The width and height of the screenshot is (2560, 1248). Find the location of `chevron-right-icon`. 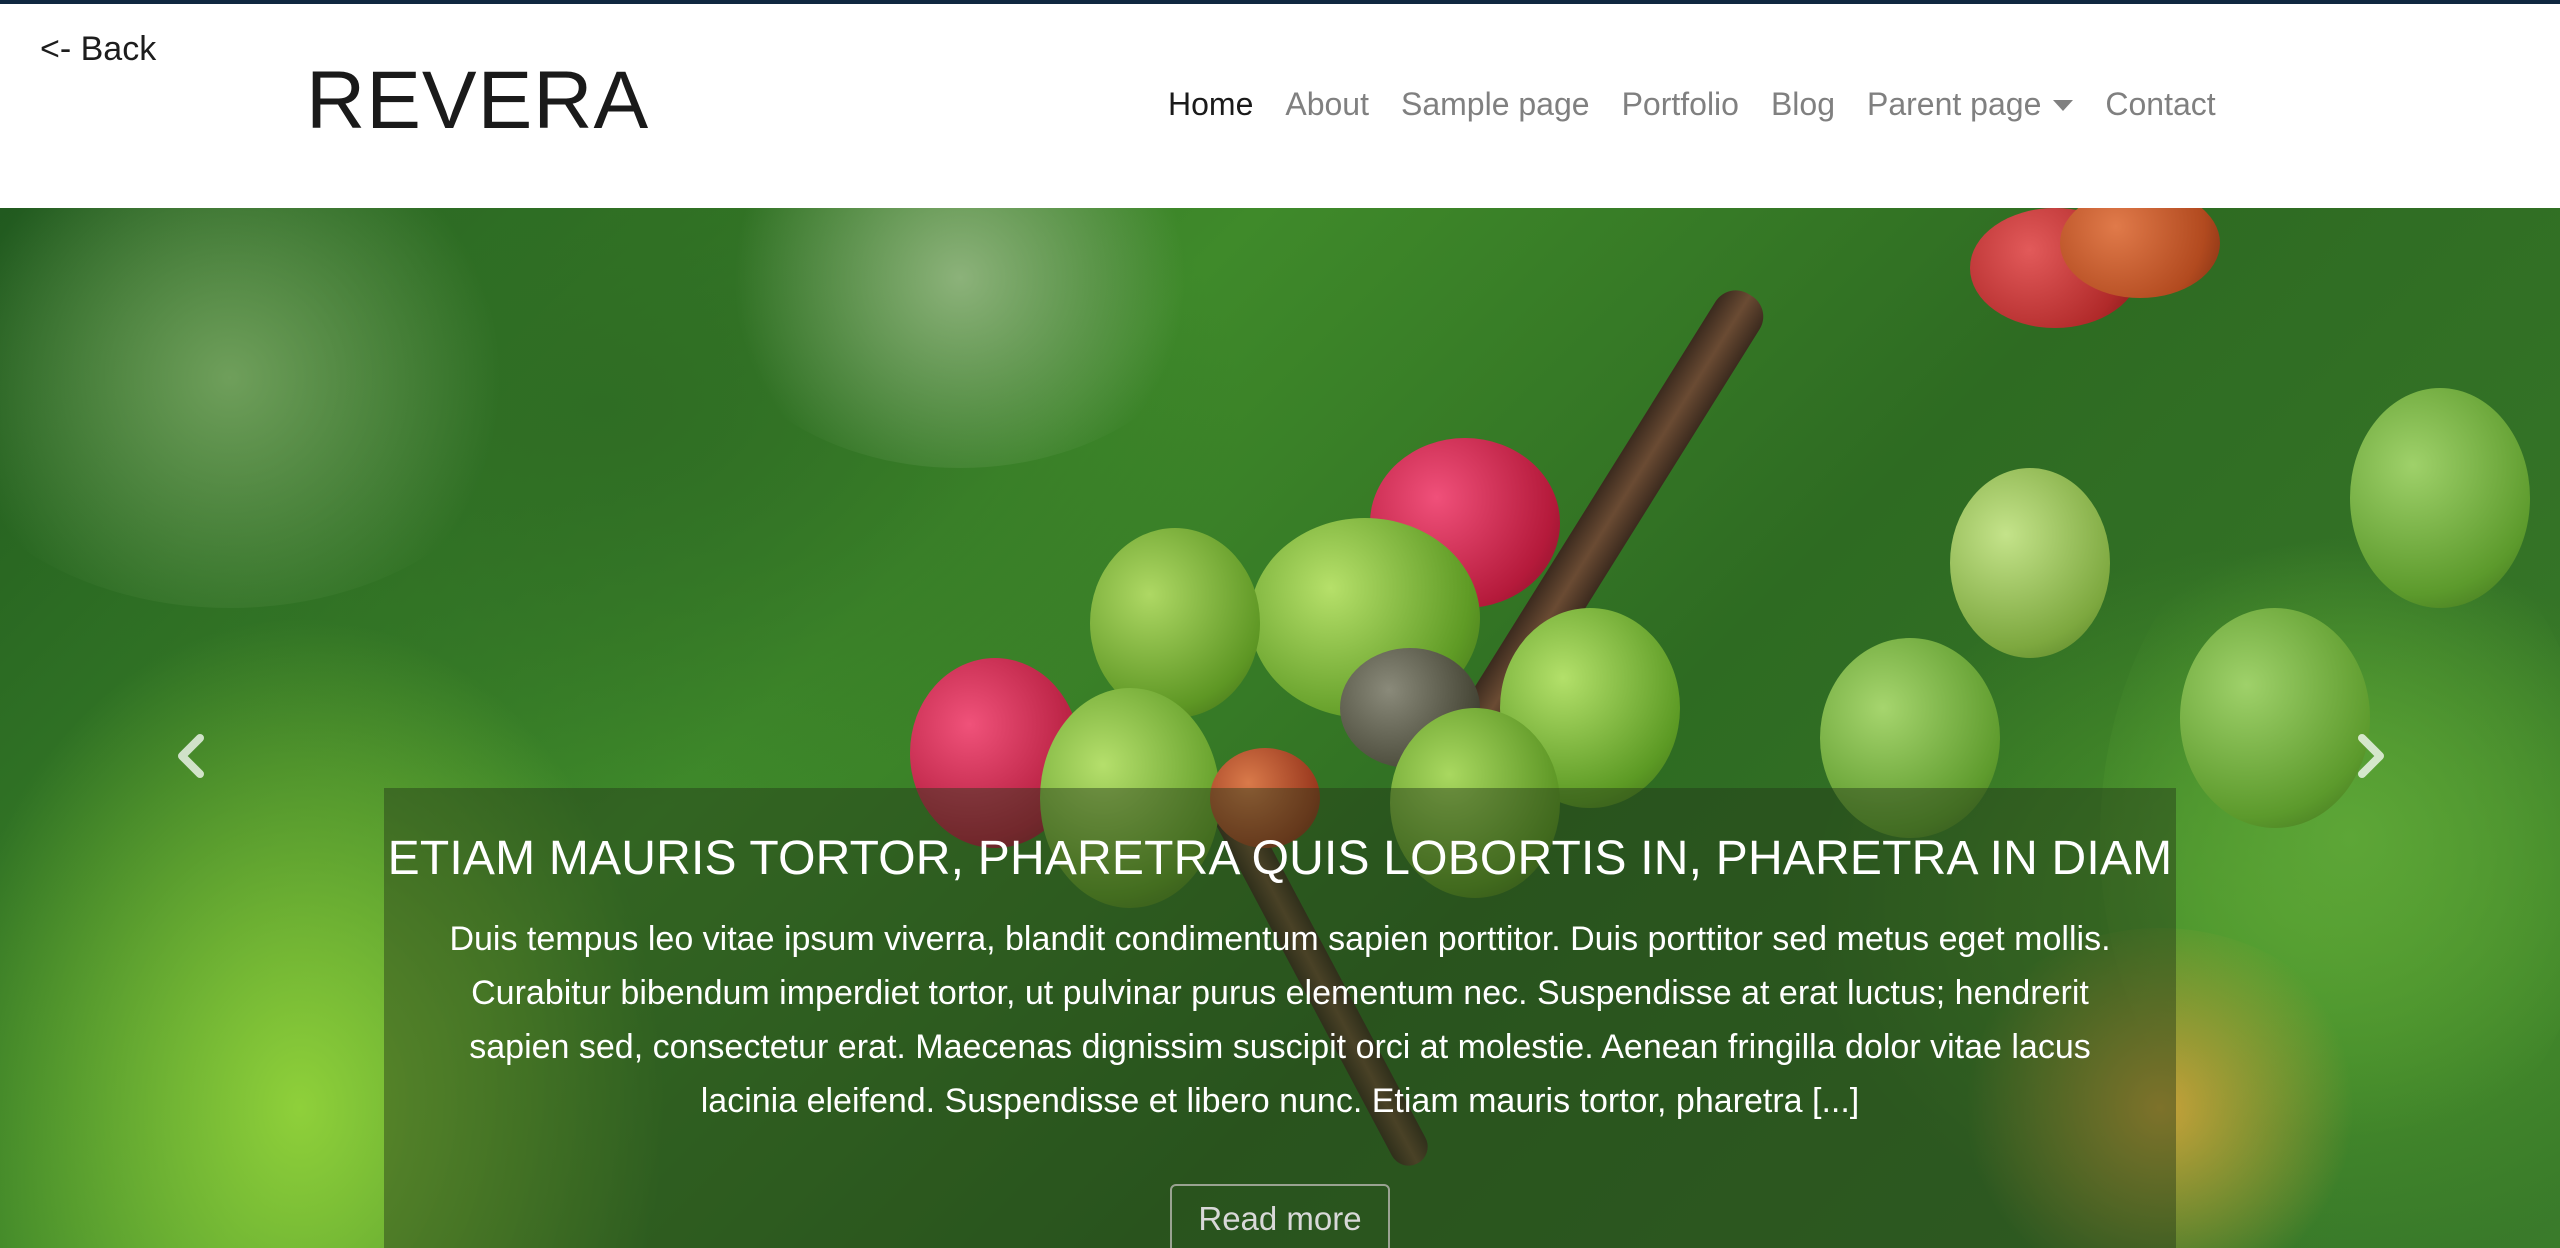

chevron-right-icon is located at coordinates (2371, 756).